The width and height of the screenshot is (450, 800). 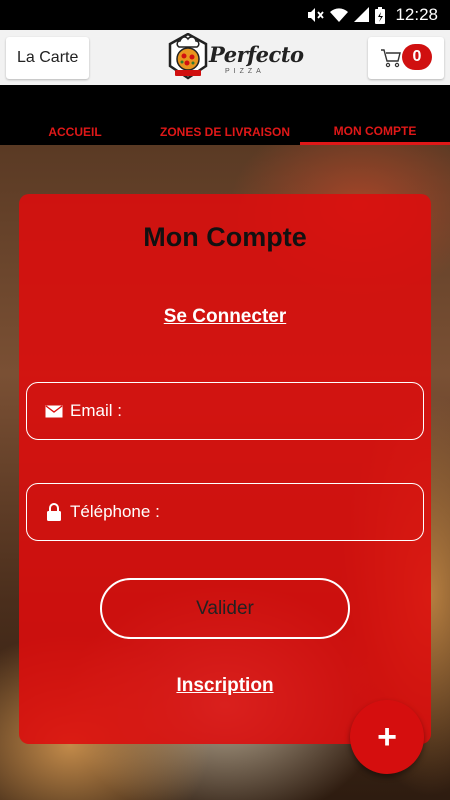 I want to click on login-link: Se Connecter, so click(x=225, y=317).